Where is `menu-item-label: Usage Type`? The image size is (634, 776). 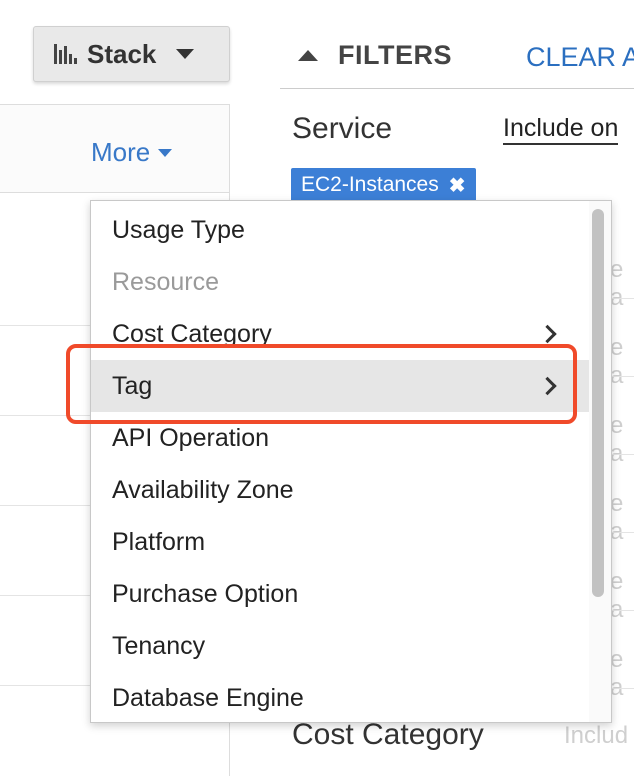
menu-item-label: Usage Type is located at coordinates (178, 229).